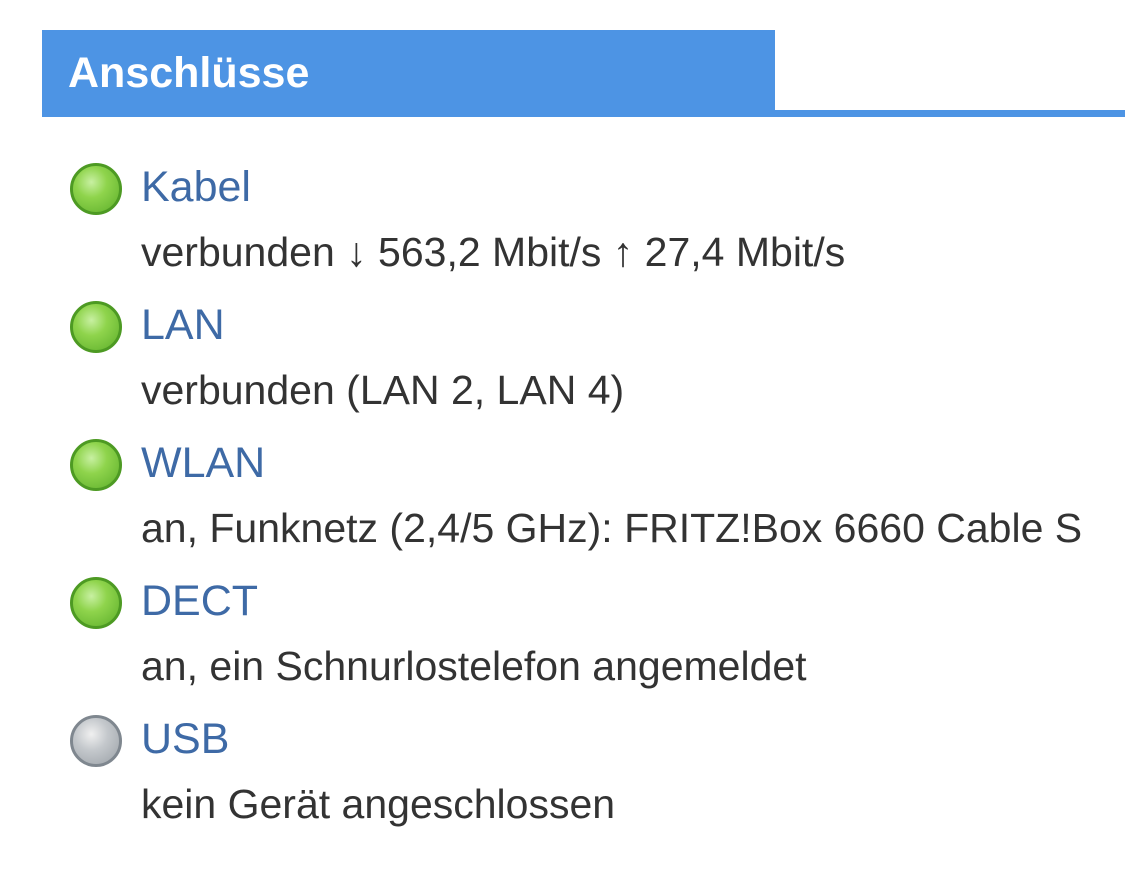  I want to click on connection-link-cable: Kabel, so click(196, 187).